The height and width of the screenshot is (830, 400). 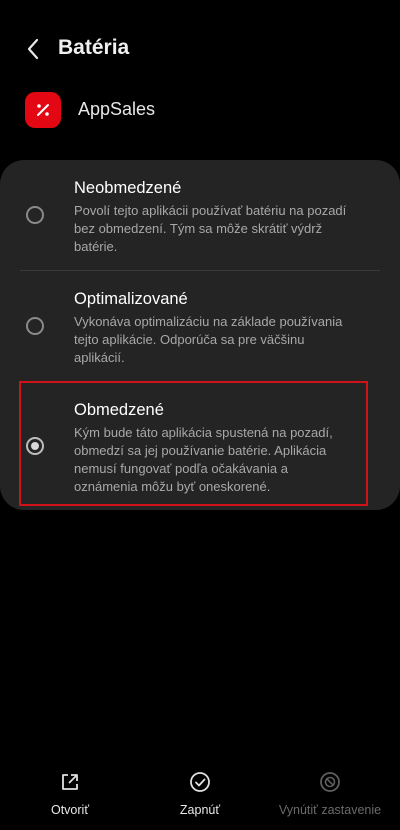 I want to click on enable-button: Zapnúť, so click(x=200, y=793).